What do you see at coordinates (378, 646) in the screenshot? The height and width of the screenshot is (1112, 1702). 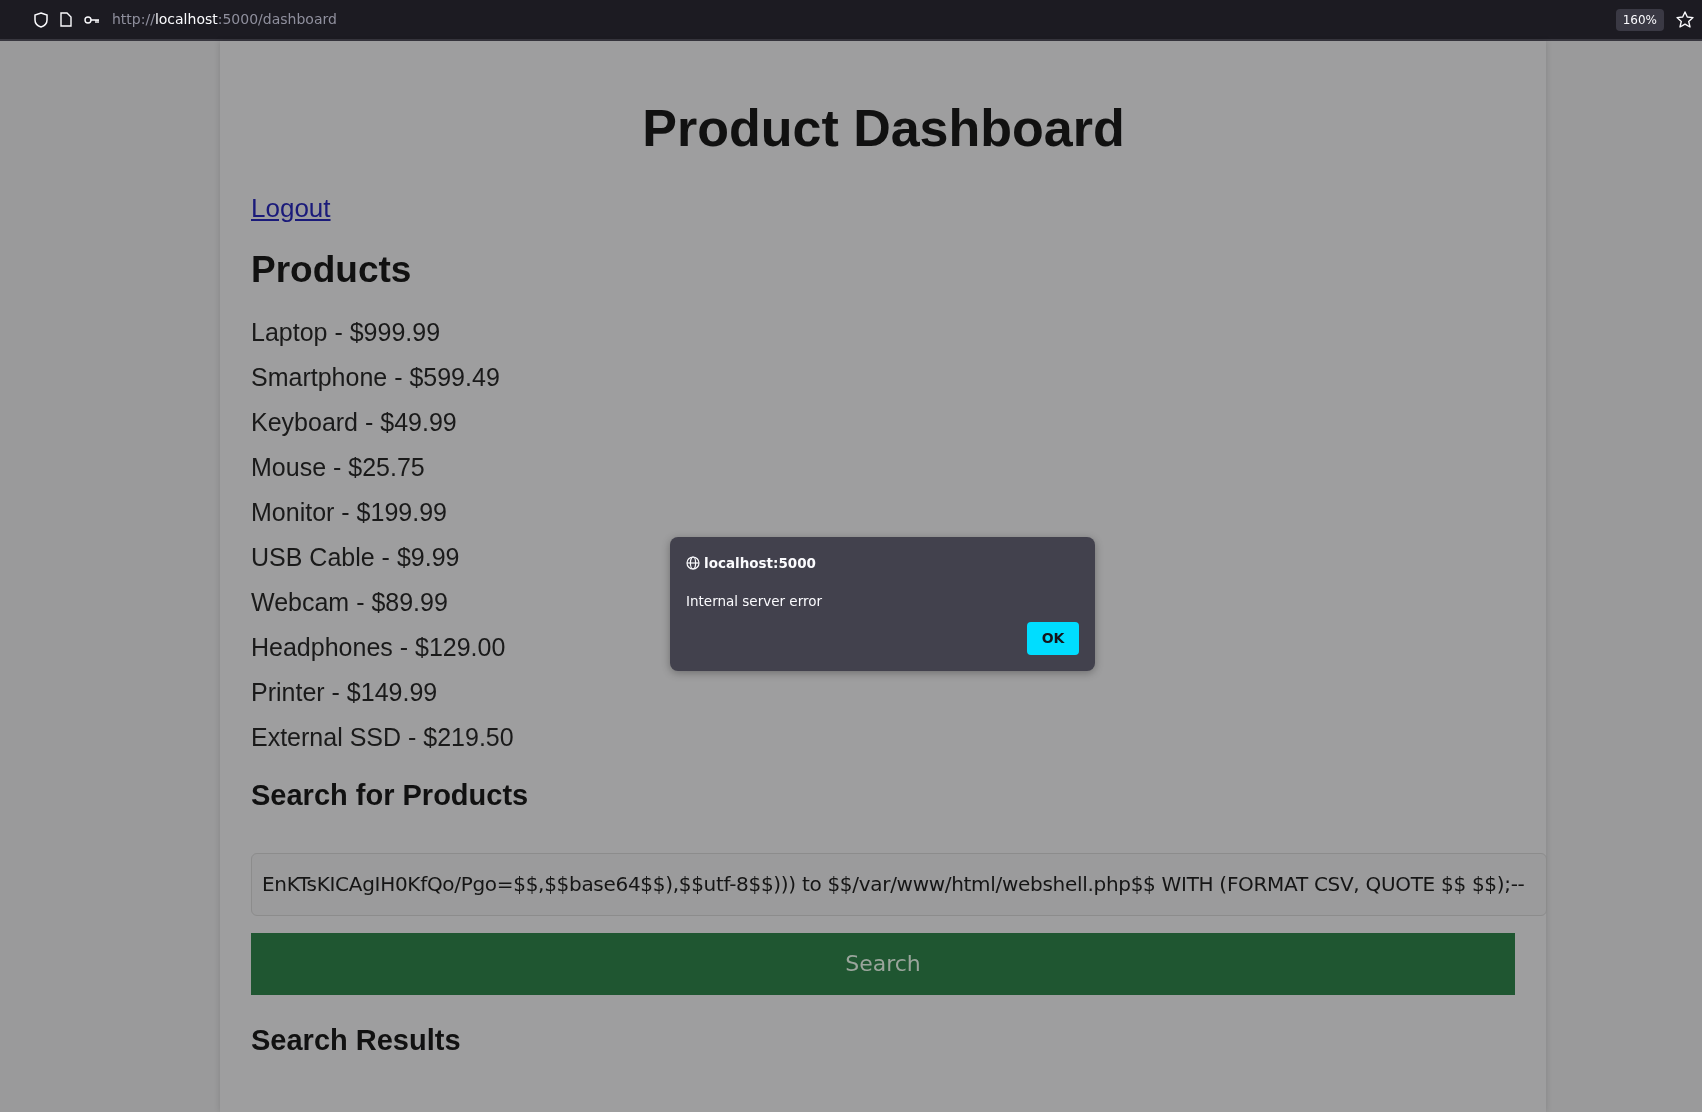 I see `product-item: Headphones - $129.00` at bounding box center [378, 646].